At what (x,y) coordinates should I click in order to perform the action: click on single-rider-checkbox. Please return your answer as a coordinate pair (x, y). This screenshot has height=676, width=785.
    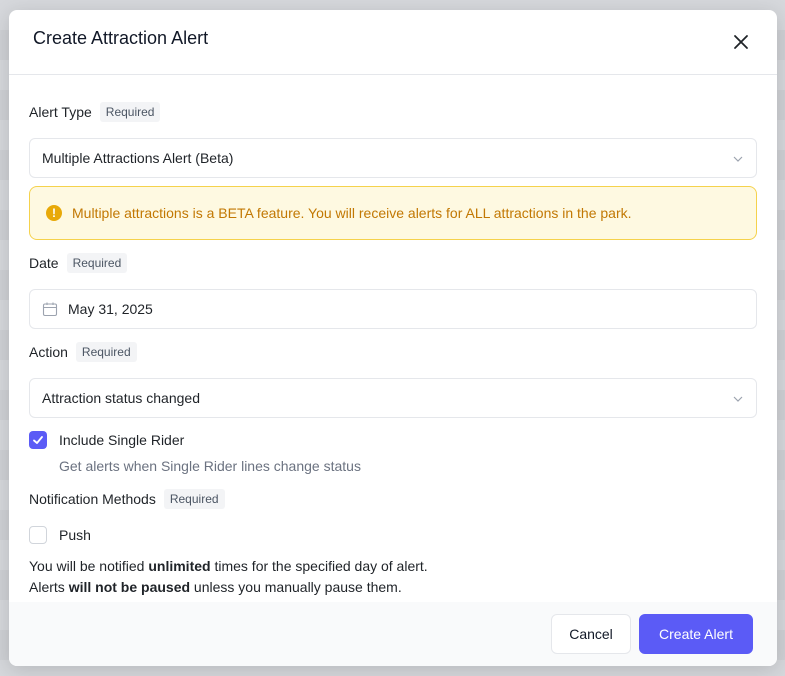
    Looking at the image, I should click on (38, 440).